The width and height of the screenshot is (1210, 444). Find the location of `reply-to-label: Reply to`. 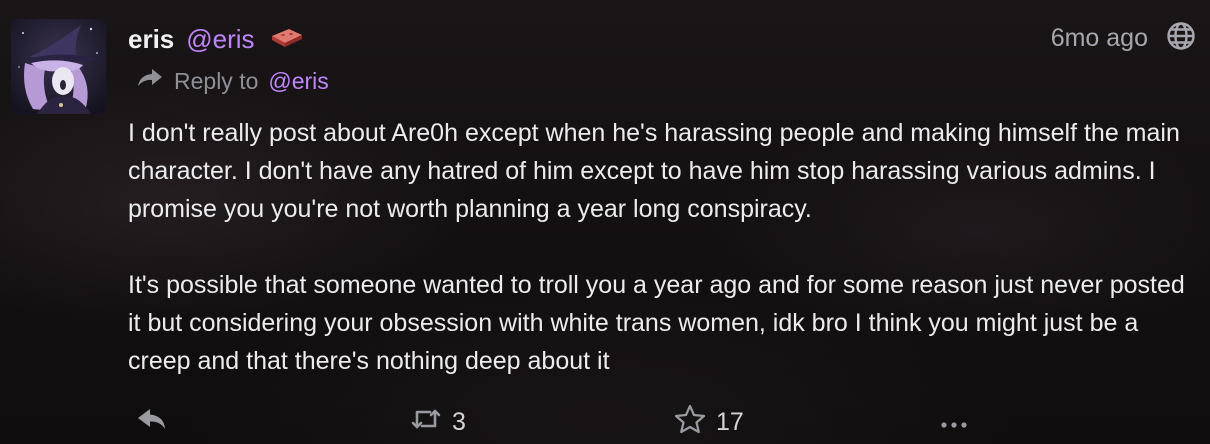

reply-to-label: Reply to is located at coordinates (216, 80).